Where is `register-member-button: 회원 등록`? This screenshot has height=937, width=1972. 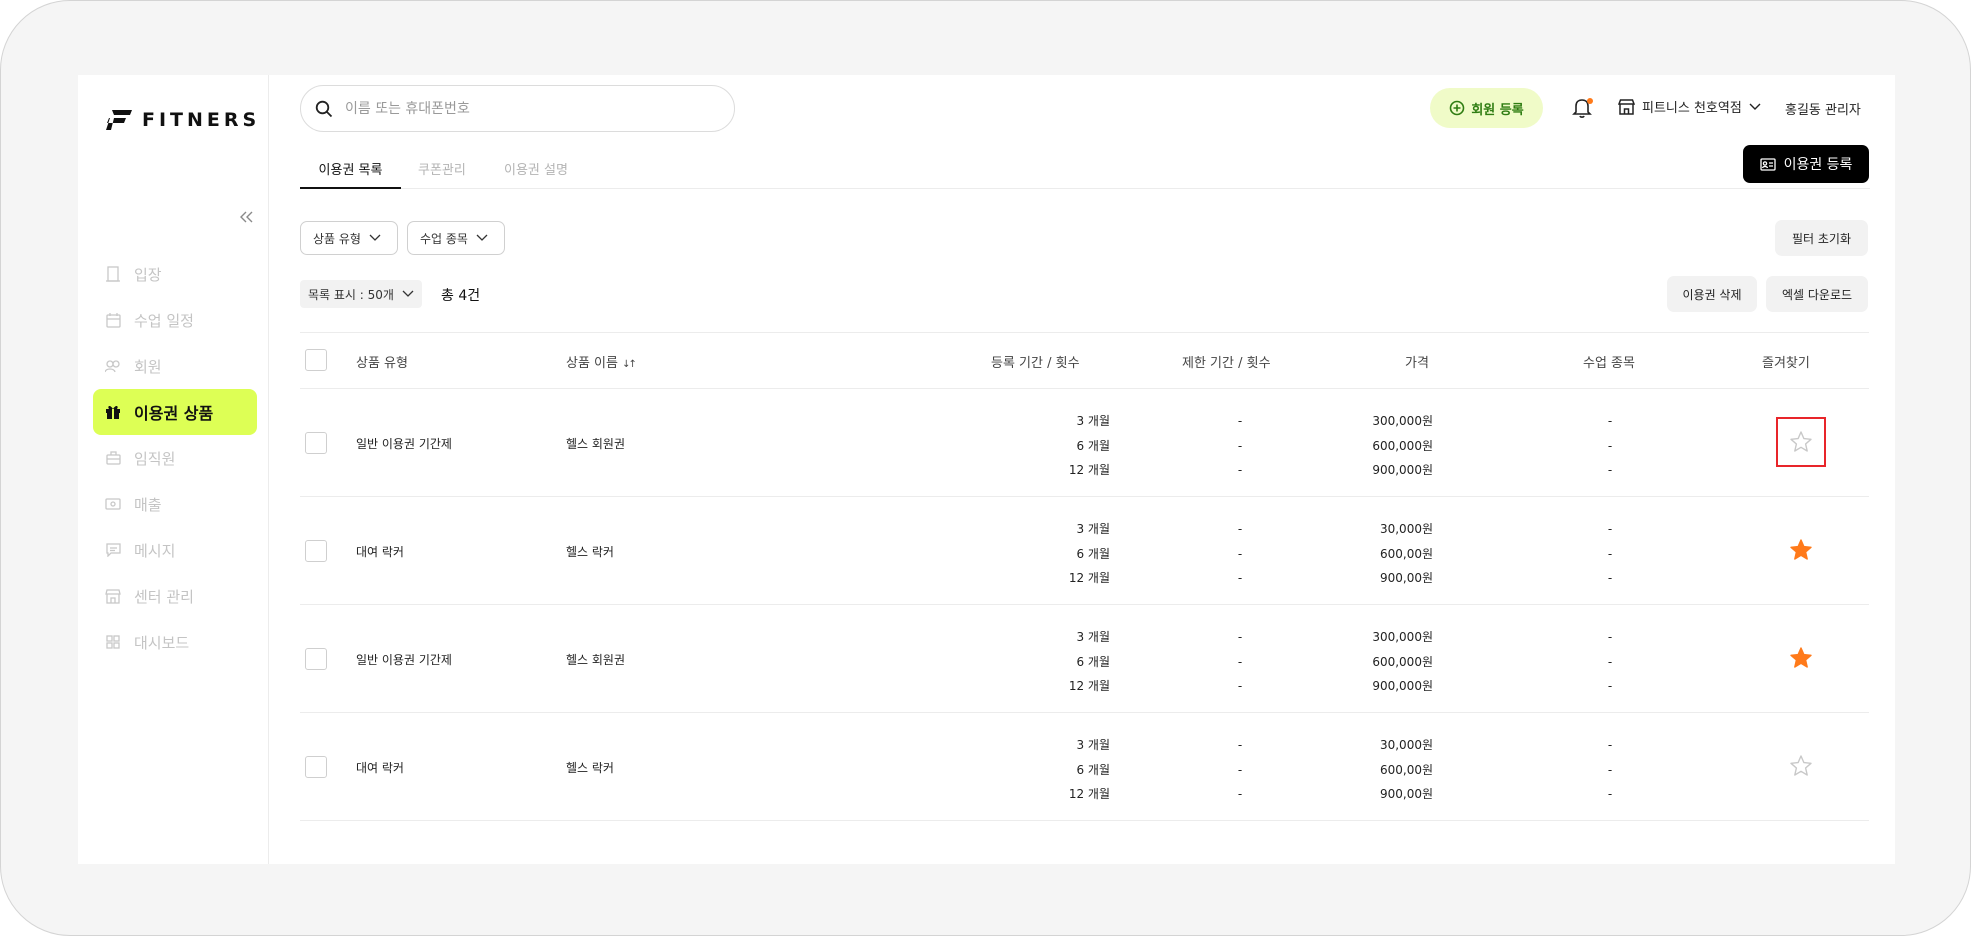 register-member-button: 회원 등록 is located at coordinates (1486, 108).